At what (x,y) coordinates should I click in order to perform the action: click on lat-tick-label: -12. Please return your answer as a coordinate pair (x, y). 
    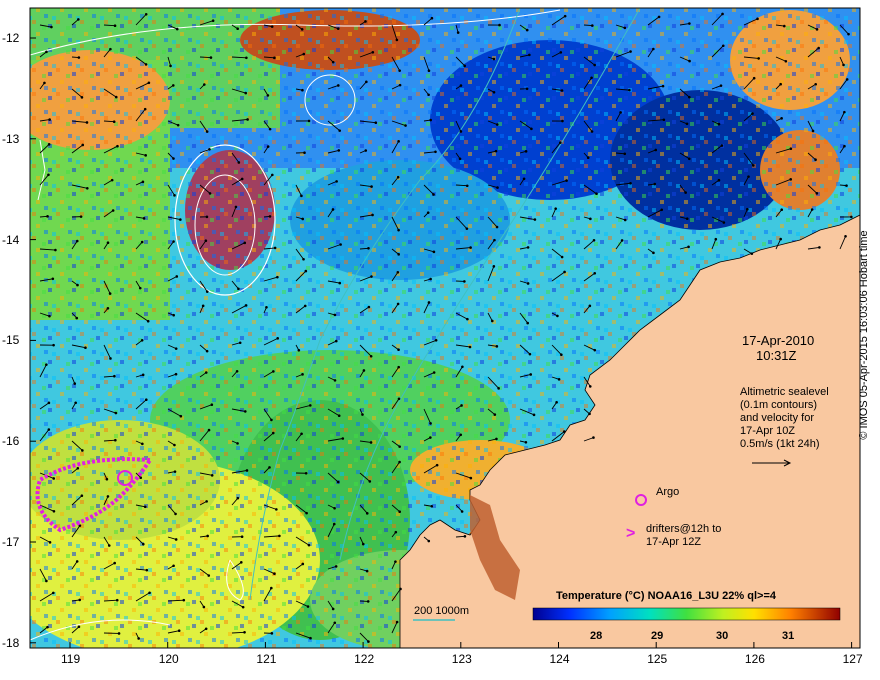
    Looking at the image, I should click on (11, 38).